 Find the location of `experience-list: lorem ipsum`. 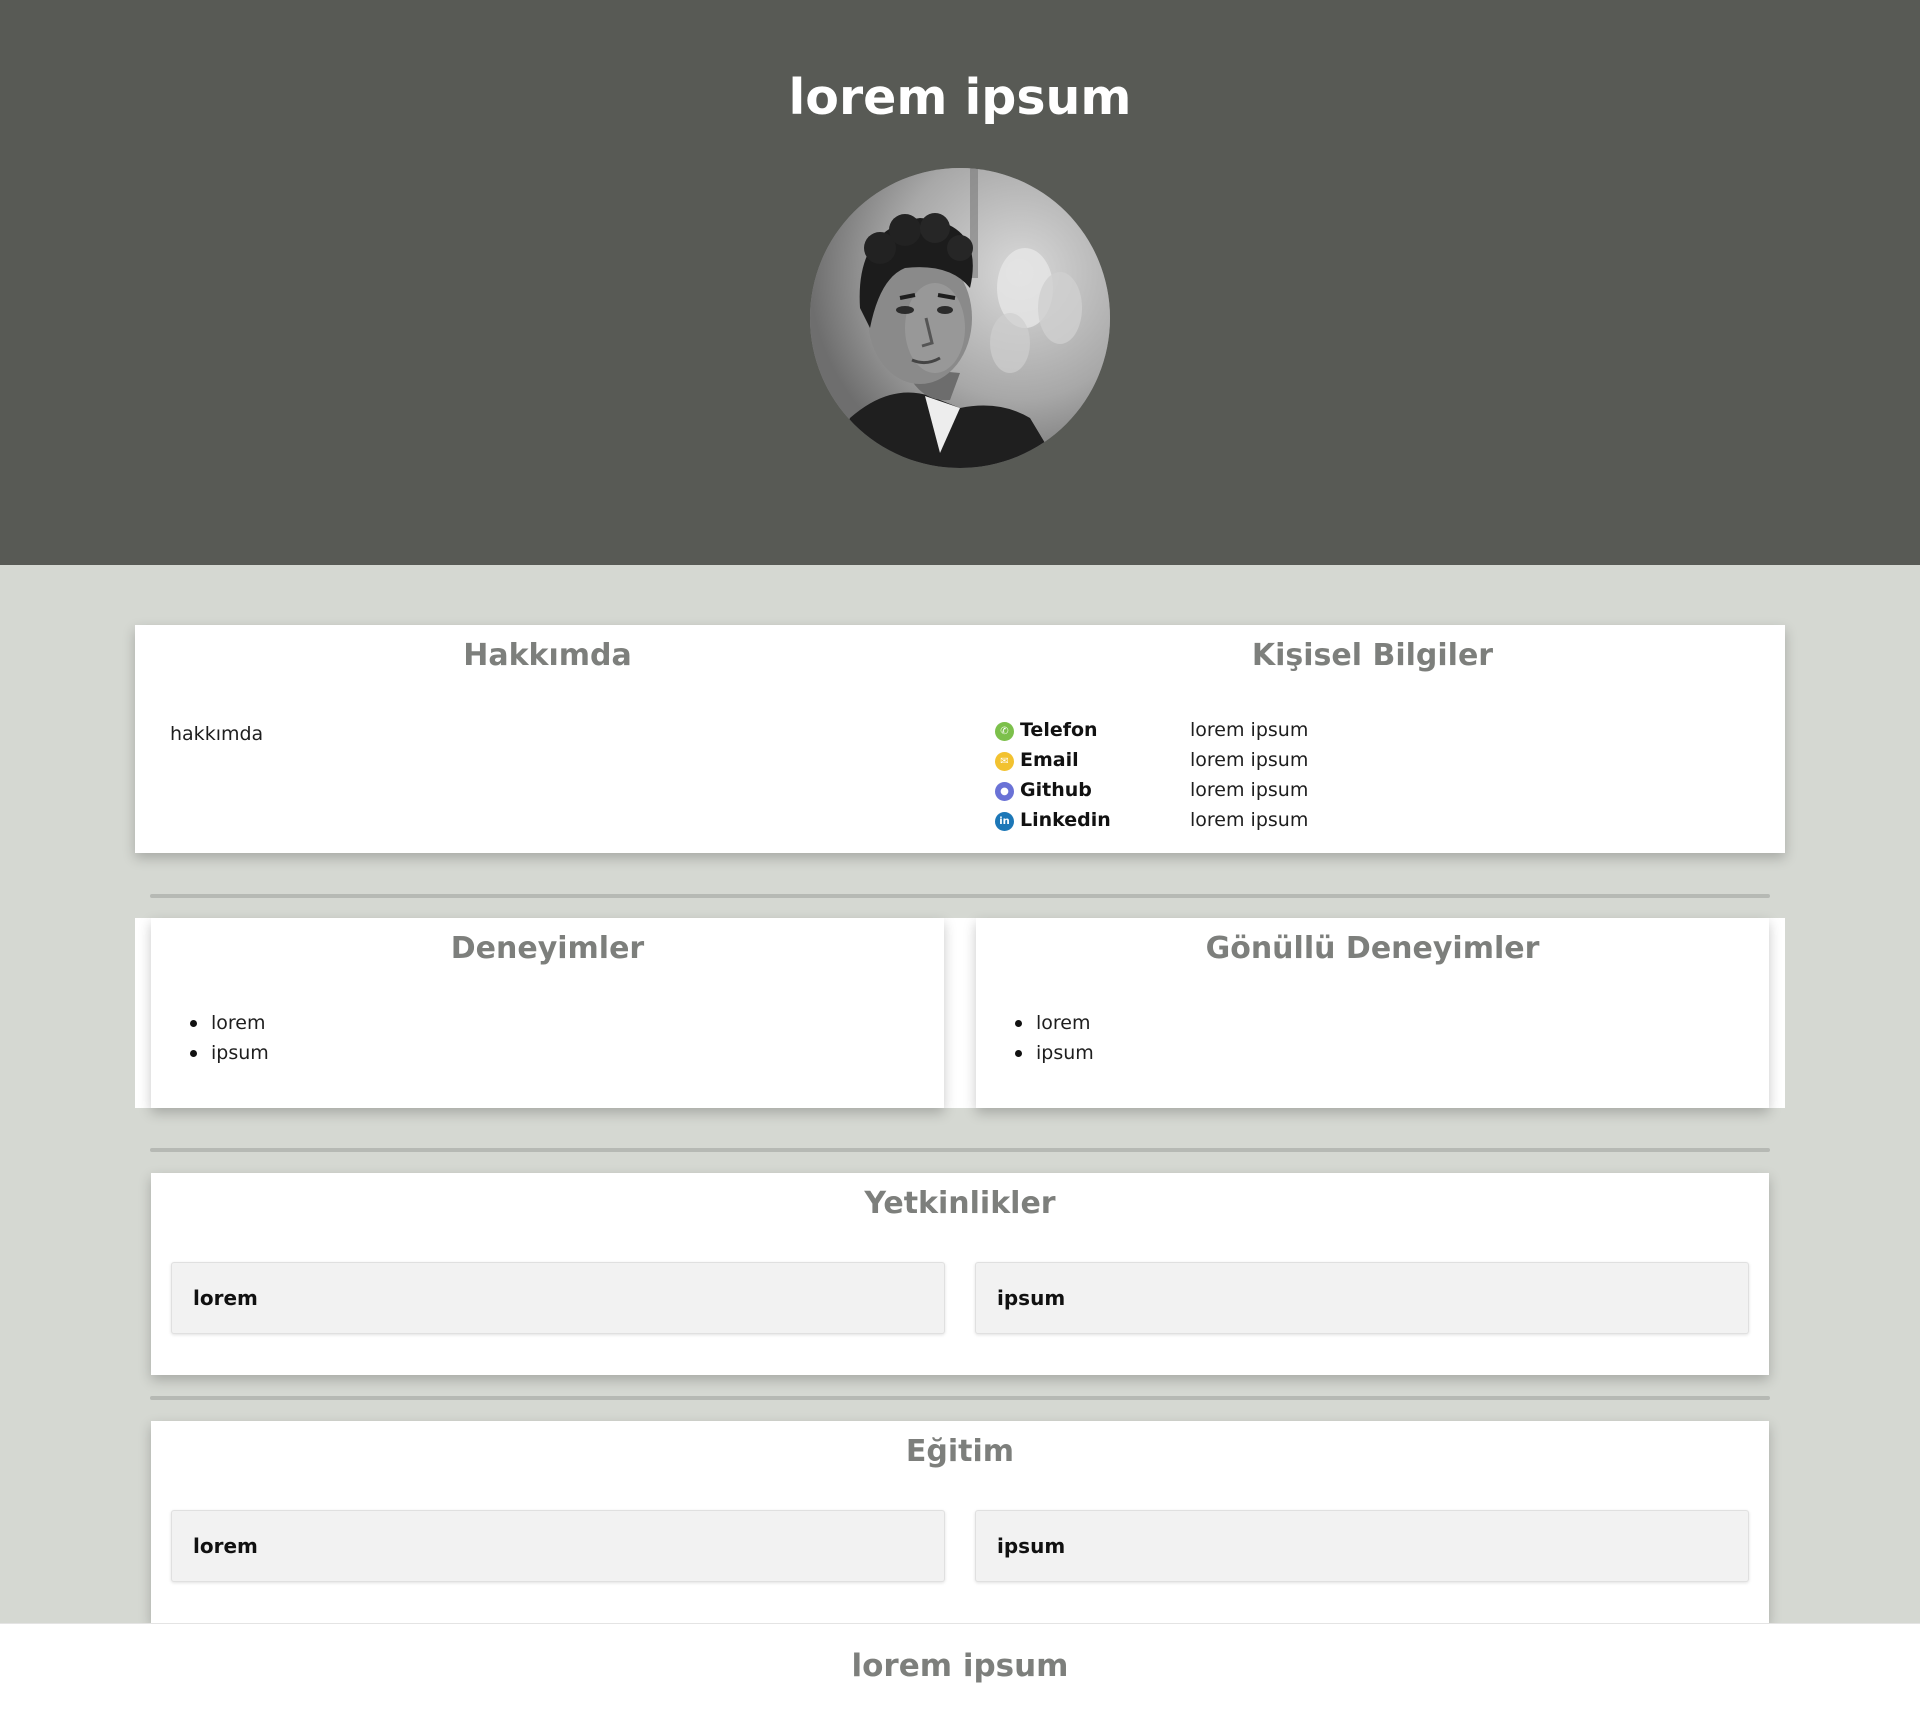

experience-list: lorem ipsum is located at coordinates (229, 1038).